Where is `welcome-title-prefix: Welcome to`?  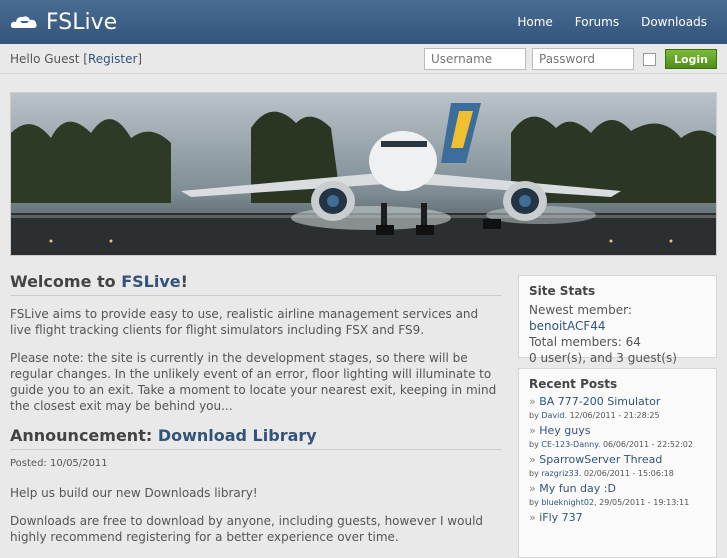 welcome-title-prefix: Welcome to is located at coordinates (66, 281).